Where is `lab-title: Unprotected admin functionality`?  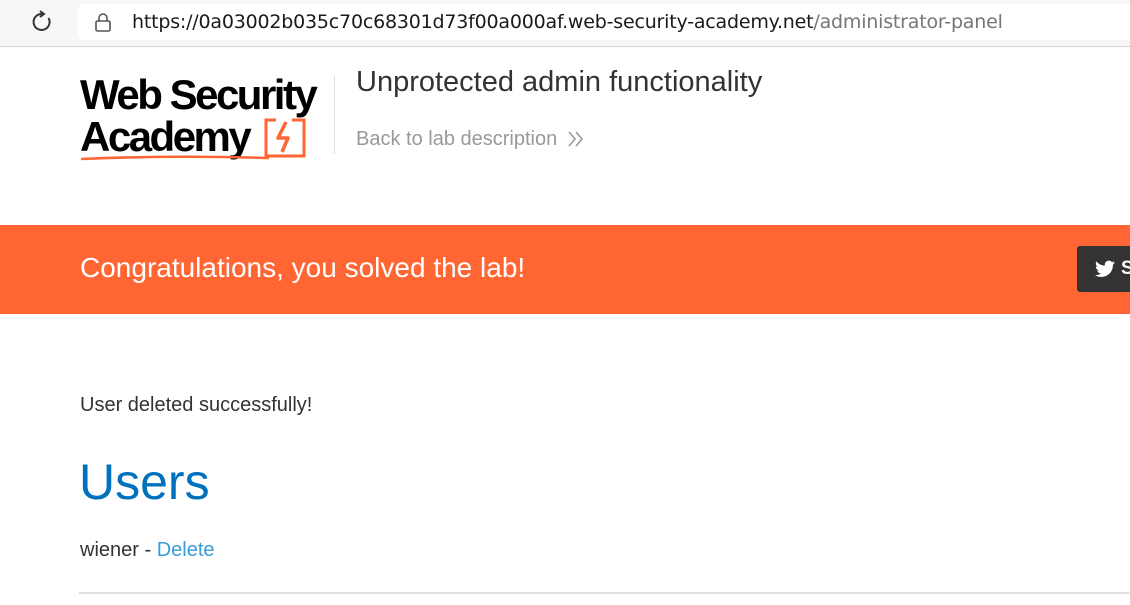 lab-title: Unprotected admin functionality is located at coordinates (559, 82).